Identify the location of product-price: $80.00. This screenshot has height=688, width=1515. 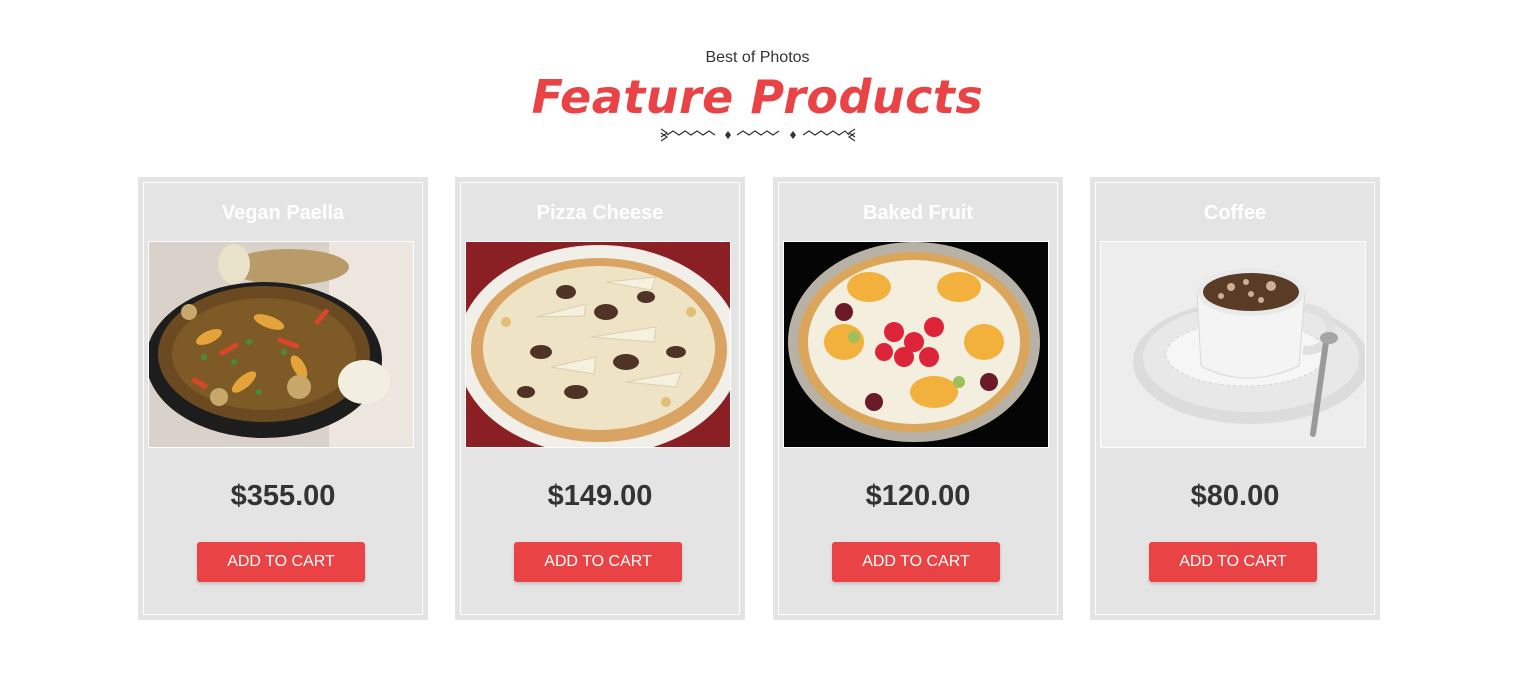
(1235, 496).